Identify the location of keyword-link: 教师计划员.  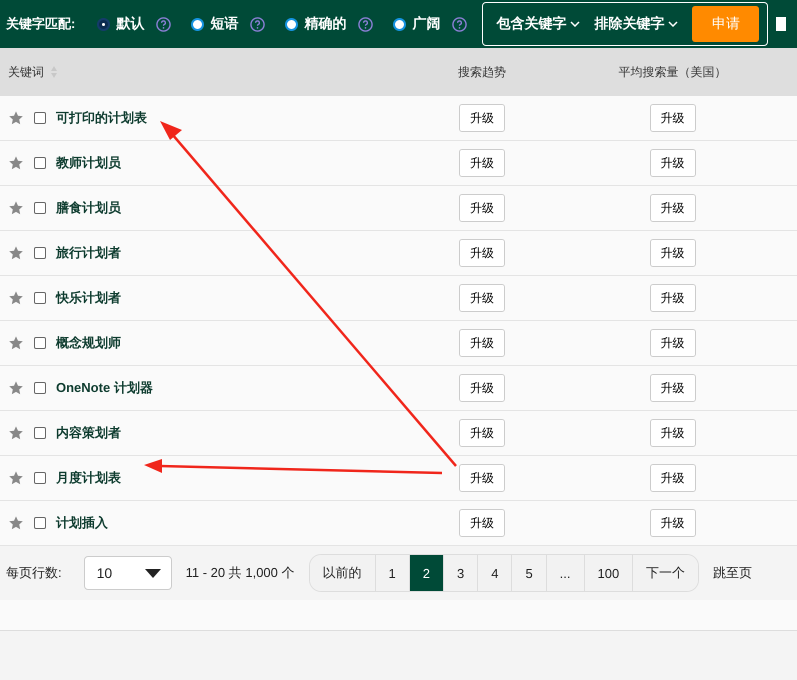
(88, 163).